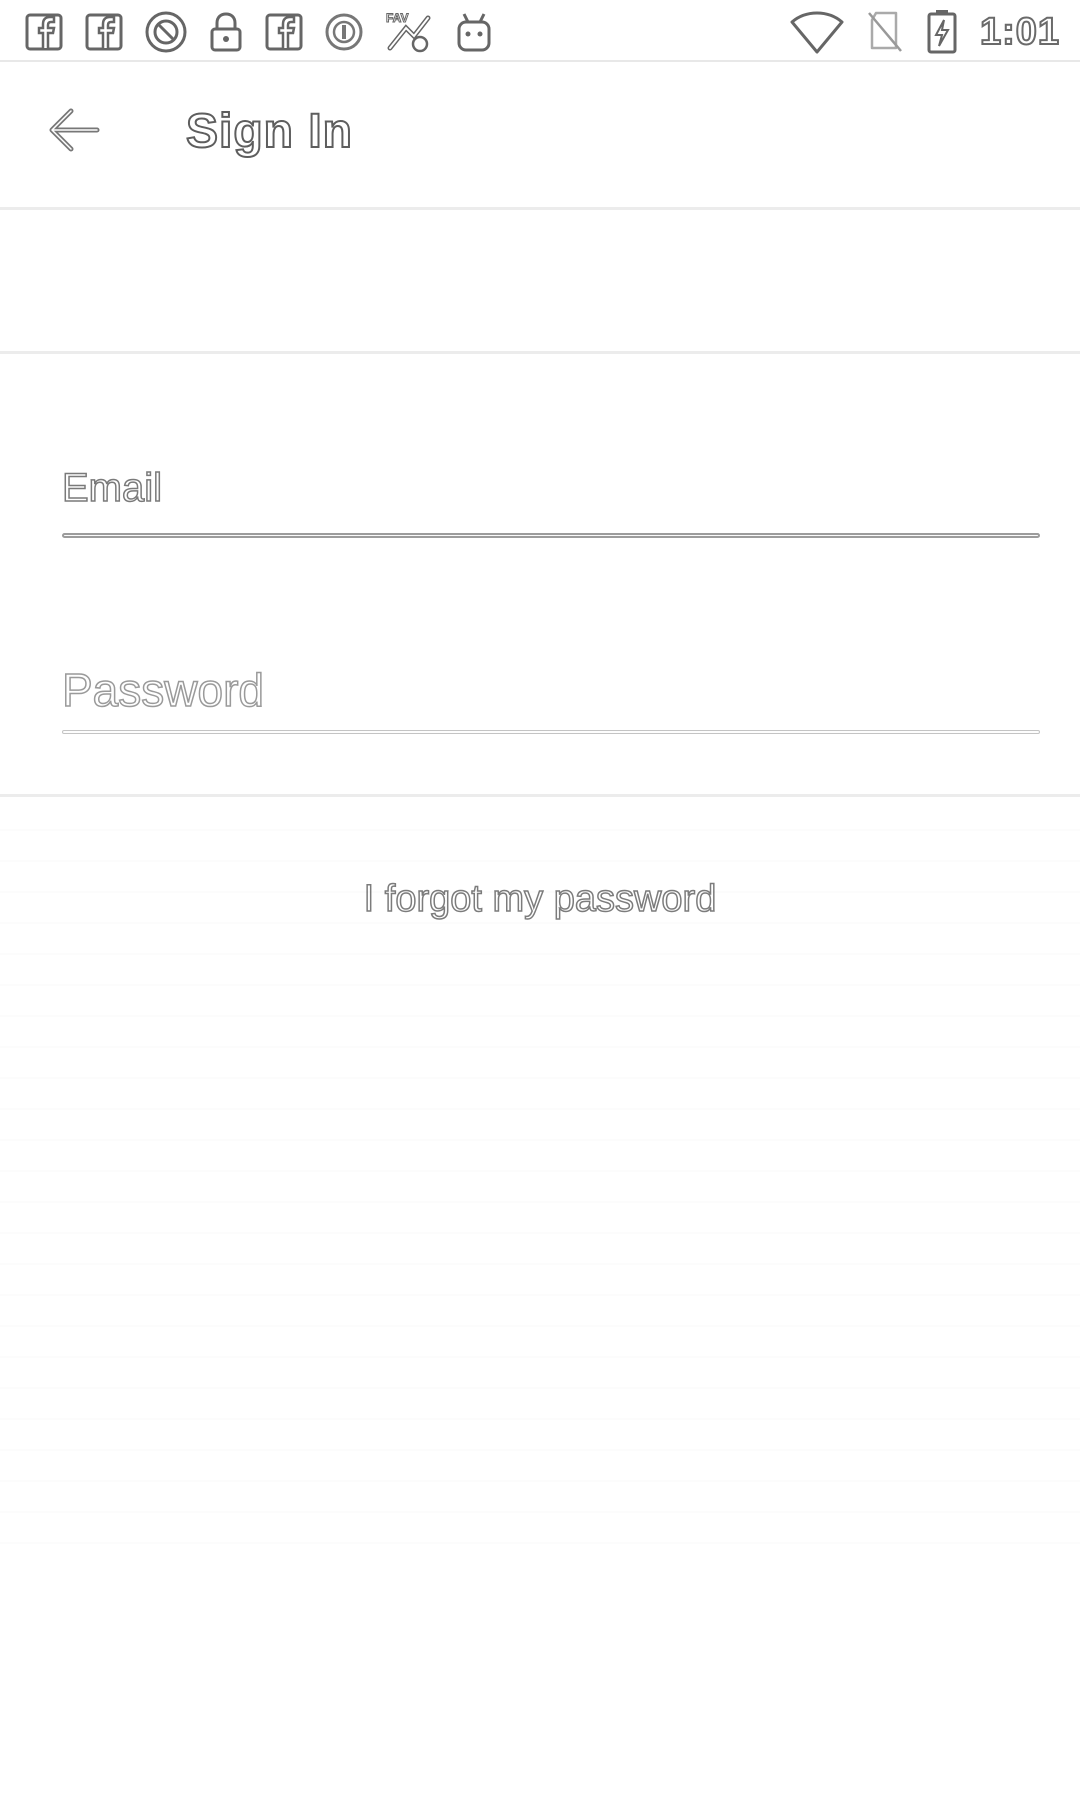 The height and width of the screenshot is (1794, 1080). I want to click on password-field, so click(551, 697).